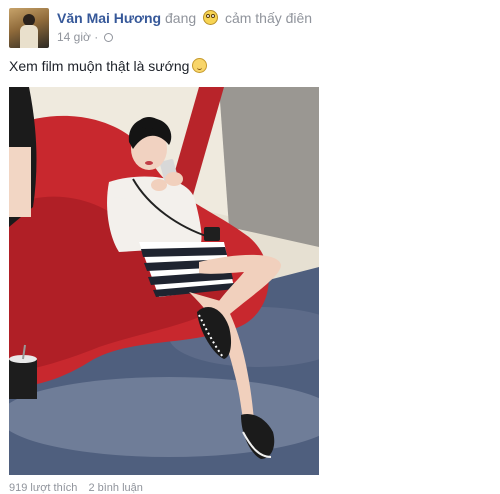 Image resolution: width=500 pixels, height=494 pixels. I want to click on feeling-text: cảm thấy điên, so click(268, 18).